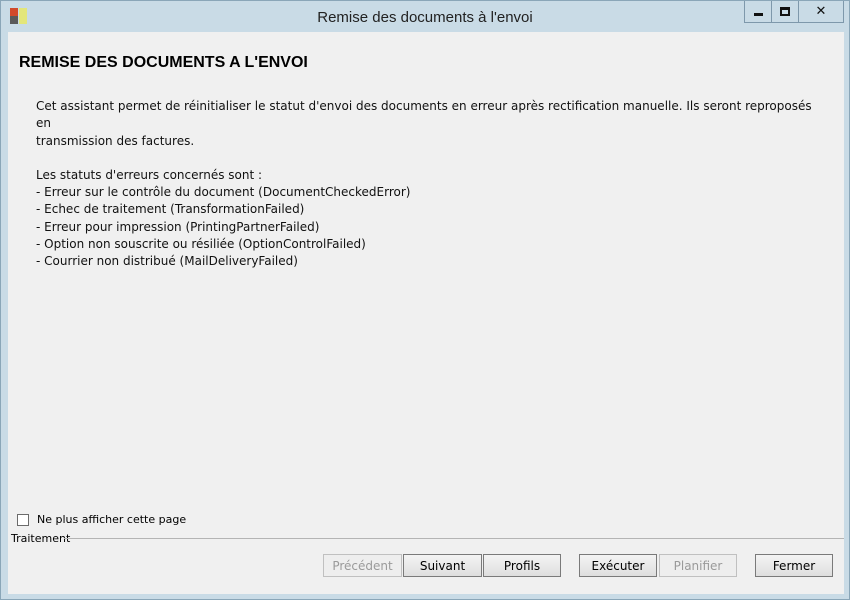 The height and width of the screenshot is (600, 850). Describe the element at coordinates (23, 519) in the screenshot. I see `dont-show-checkbox` at that location.